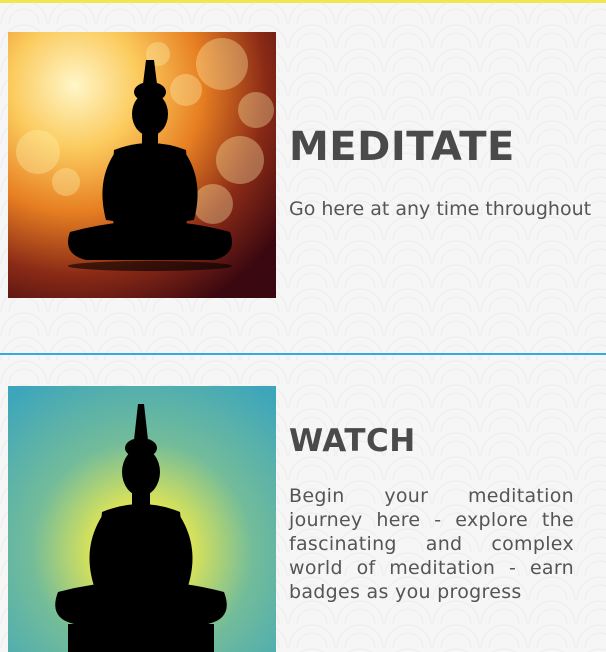  What do you see at coordinates (352, 441) in the screenshot?
I see `watch-title: WATCH` at bounding box center [352, 441].